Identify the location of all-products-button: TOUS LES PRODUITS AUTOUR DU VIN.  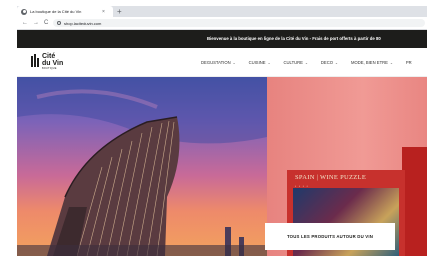
(330, 236).